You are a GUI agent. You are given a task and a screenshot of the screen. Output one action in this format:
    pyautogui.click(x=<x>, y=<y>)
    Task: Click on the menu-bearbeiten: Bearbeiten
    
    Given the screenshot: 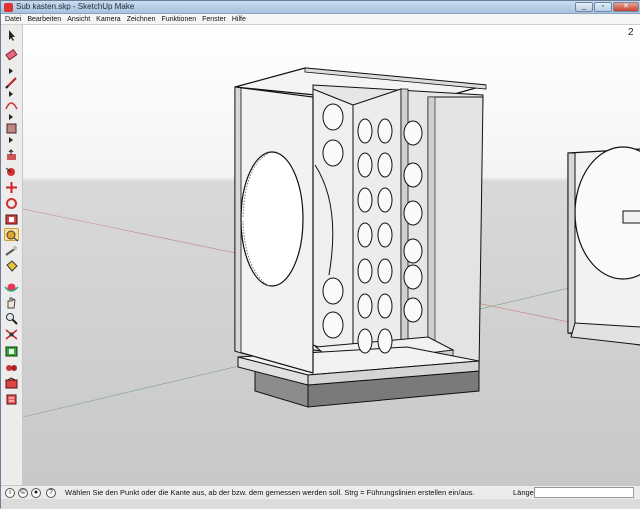 What is the action you would take?
    pyautogui.click(x=44, y=19)
    